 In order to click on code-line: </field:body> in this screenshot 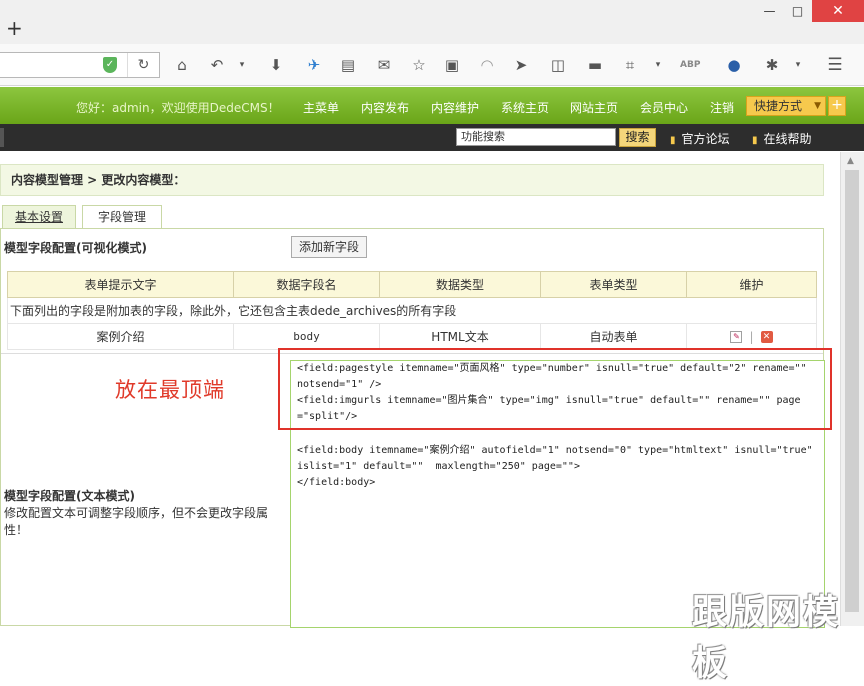, I will do `click(336, 482)`.